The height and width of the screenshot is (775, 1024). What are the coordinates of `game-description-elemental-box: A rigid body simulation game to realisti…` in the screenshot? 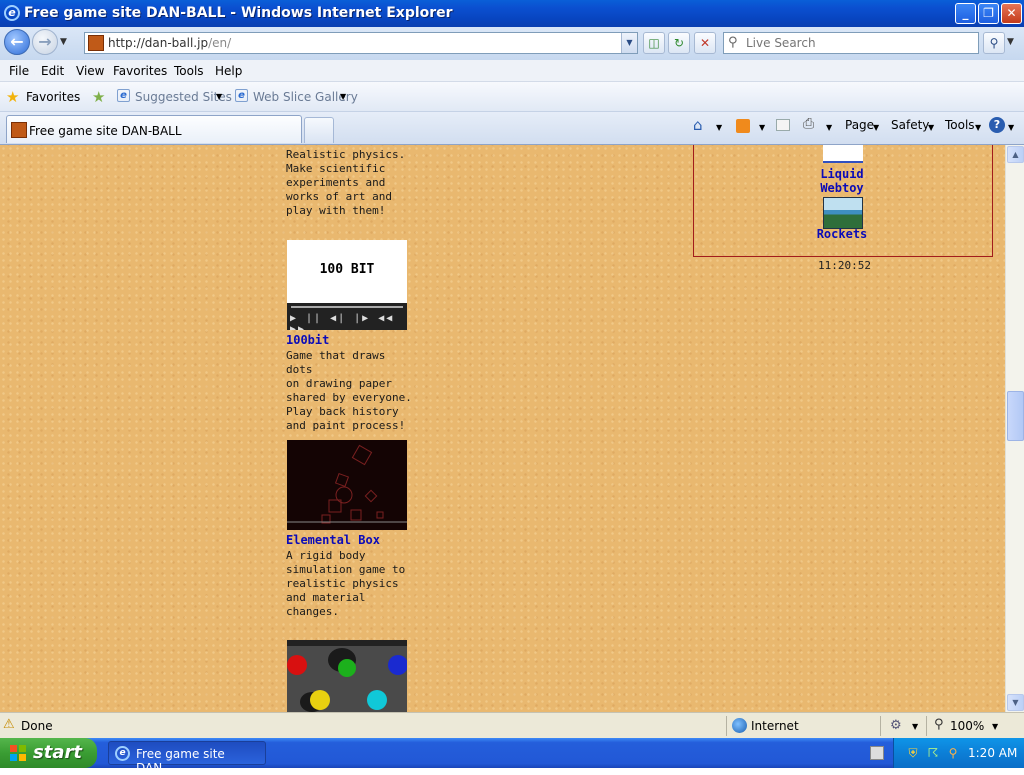 It's located at (346, 583).